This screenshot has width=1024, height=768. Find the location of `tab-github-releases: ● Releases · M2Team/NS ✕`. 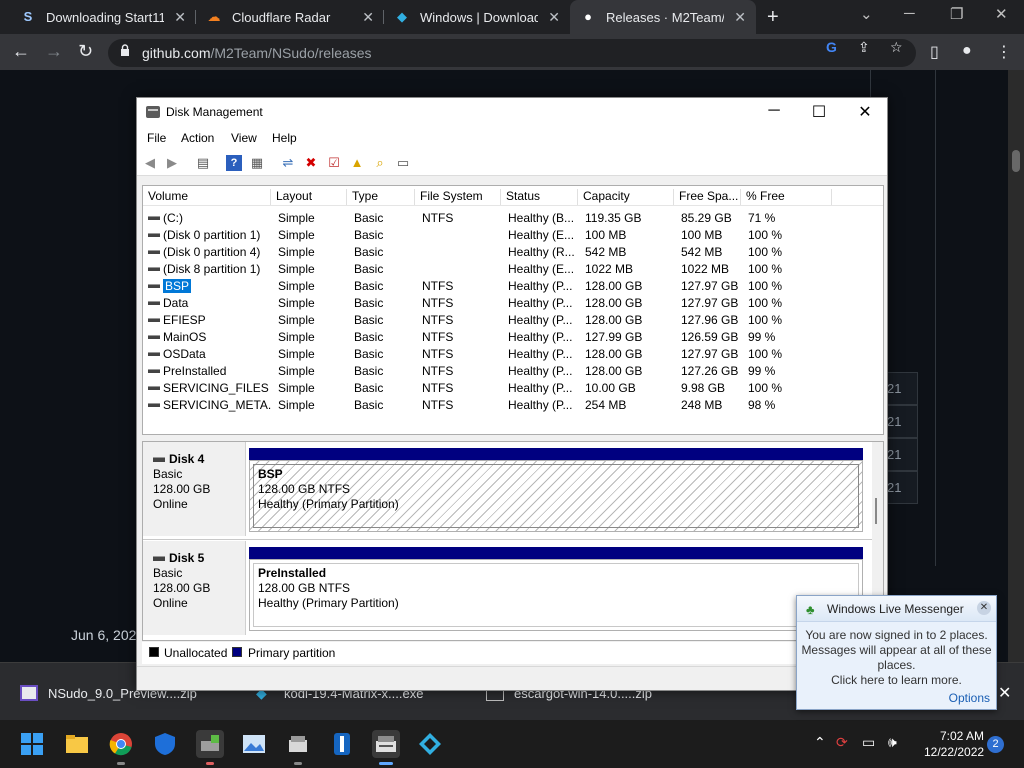

tab-github-releases: ● Releases · M2Team/NS ✕ is located at coordinates (663, 17).